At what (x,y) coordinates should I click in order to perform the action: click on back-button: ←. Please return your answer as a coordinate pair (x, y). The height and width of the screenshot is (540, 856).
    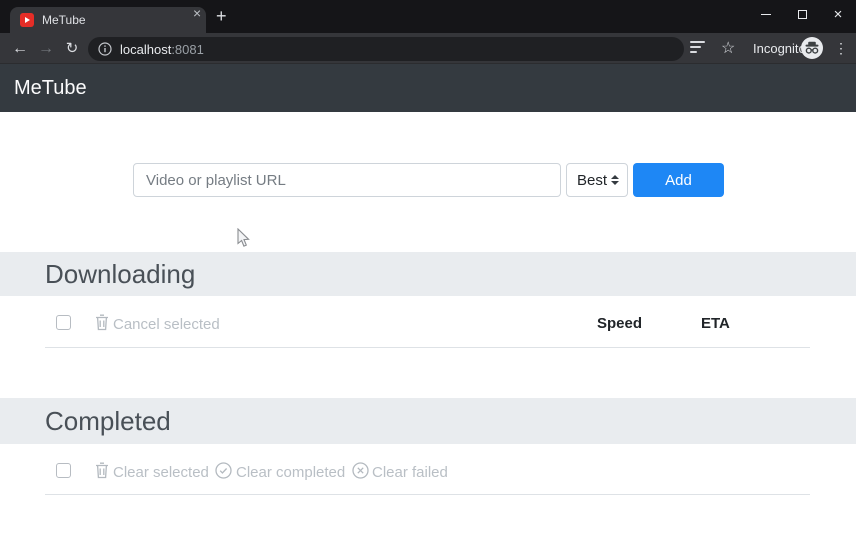
    Looking at the image, I should click on (20, 48).